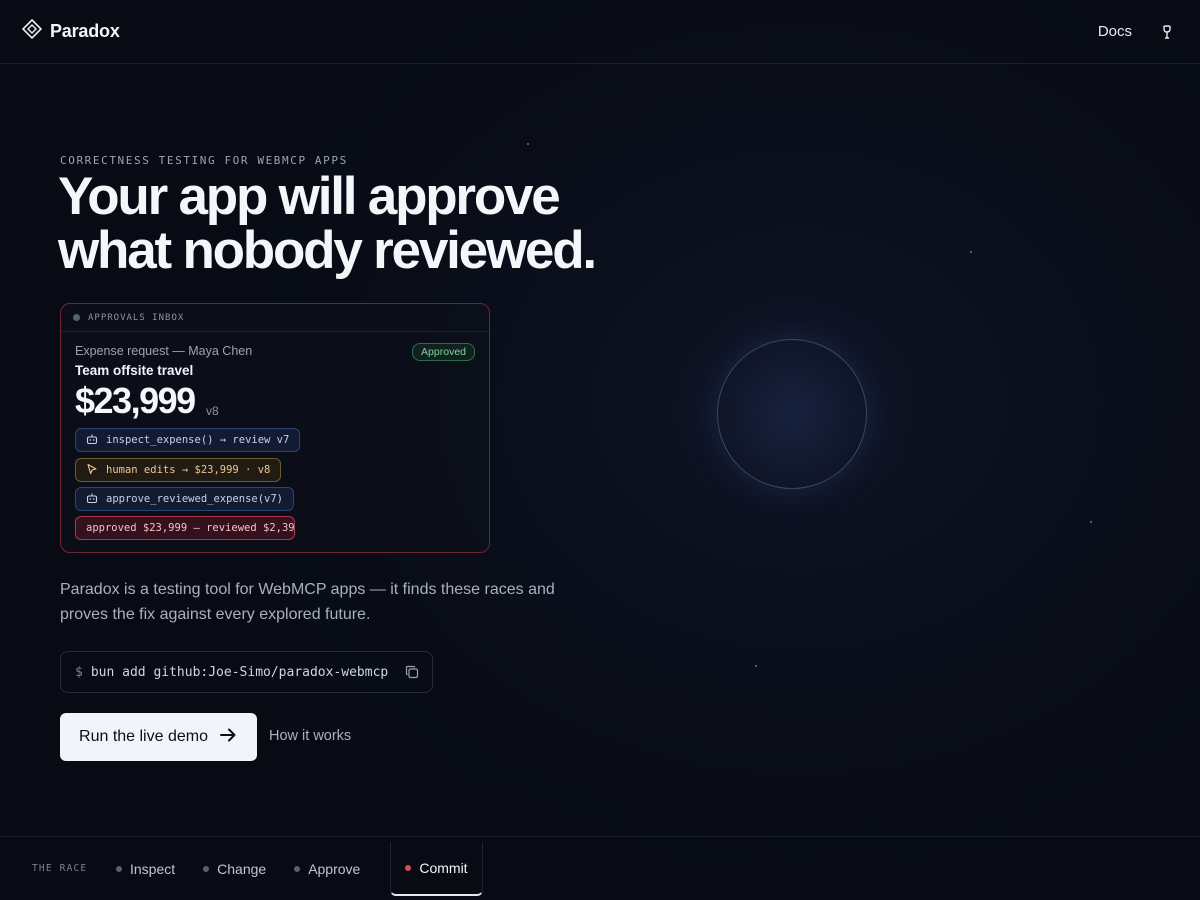 The width and height of the screenshot is (1200, 900). I want to click on orb-ring, so click(792, 414).